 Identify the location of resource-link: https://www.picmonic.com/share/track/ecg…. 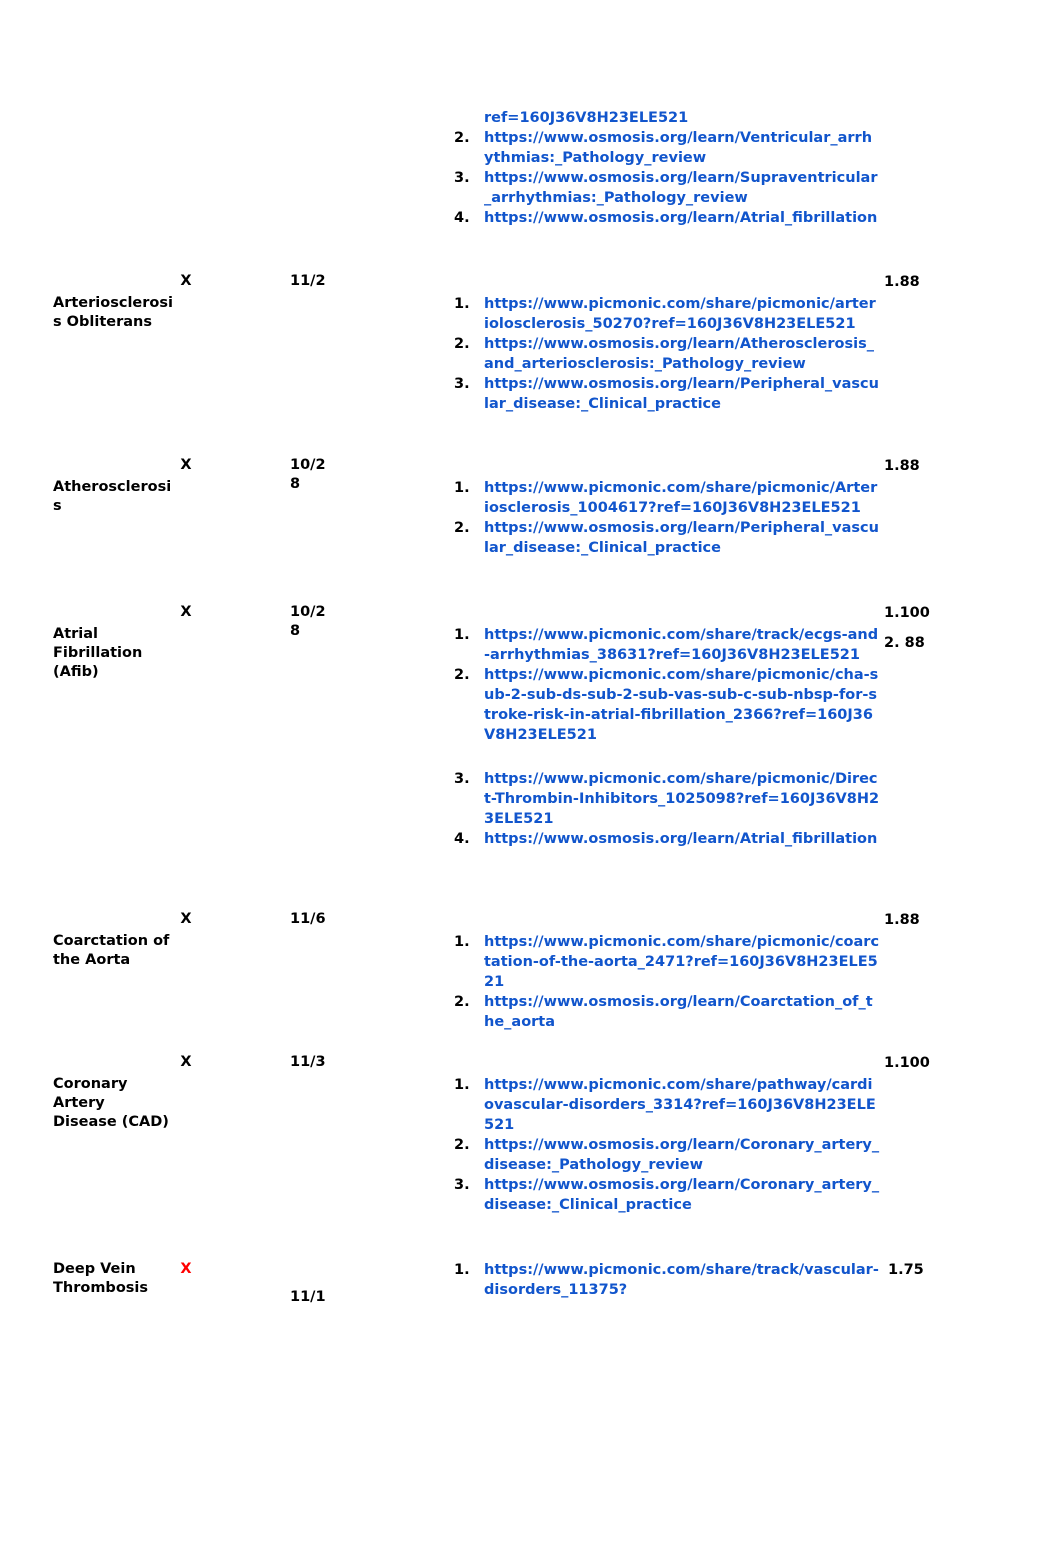
(682, 645).